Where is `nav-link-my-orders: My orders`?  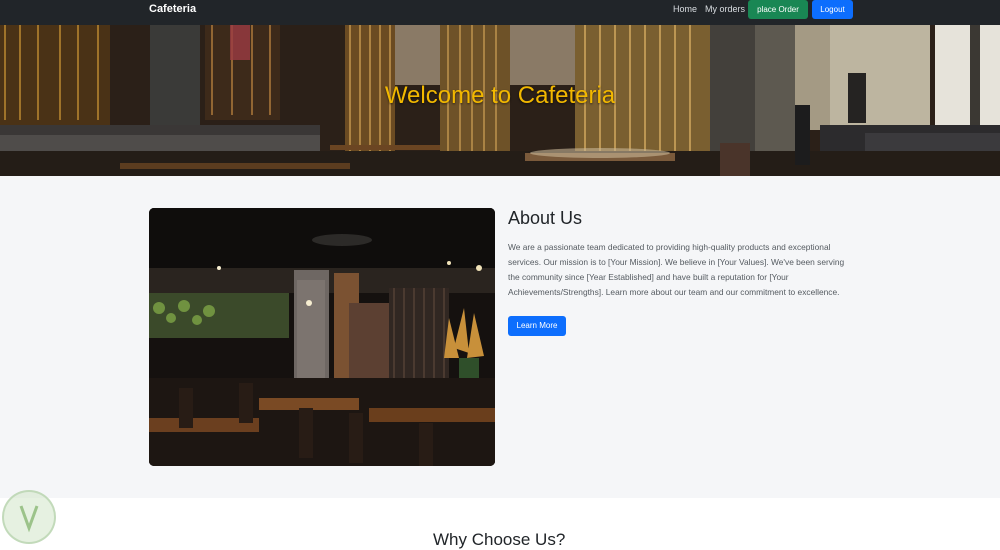 nav-link-my-orders: My orders is located at coordinates (725, 9).